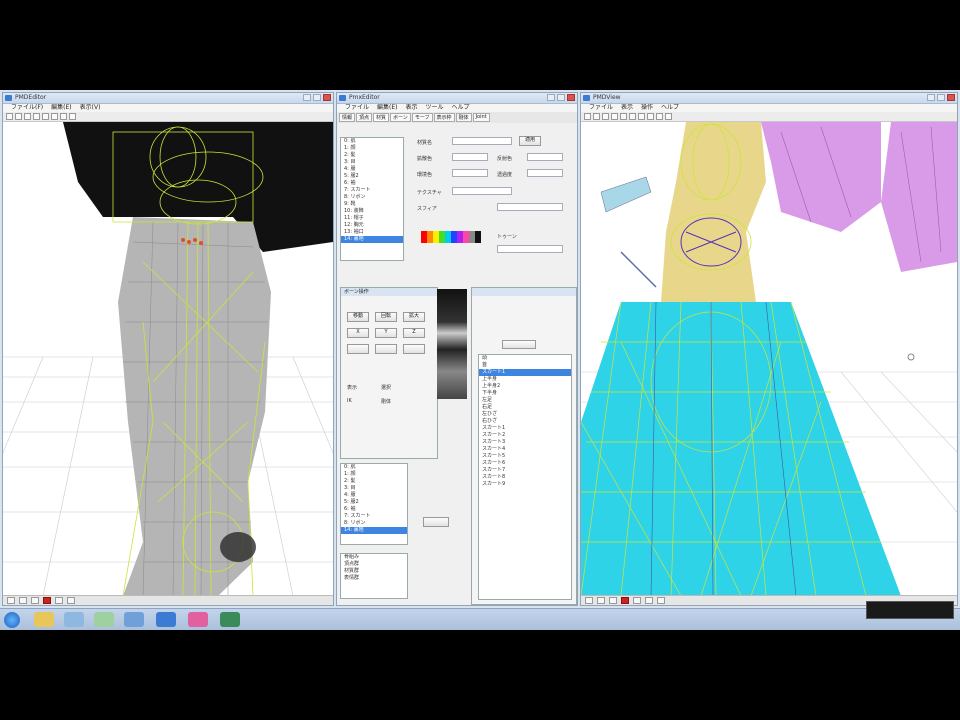 This screenshot has width=960, height=720. I want to click on toon-field, so click(530, 249).